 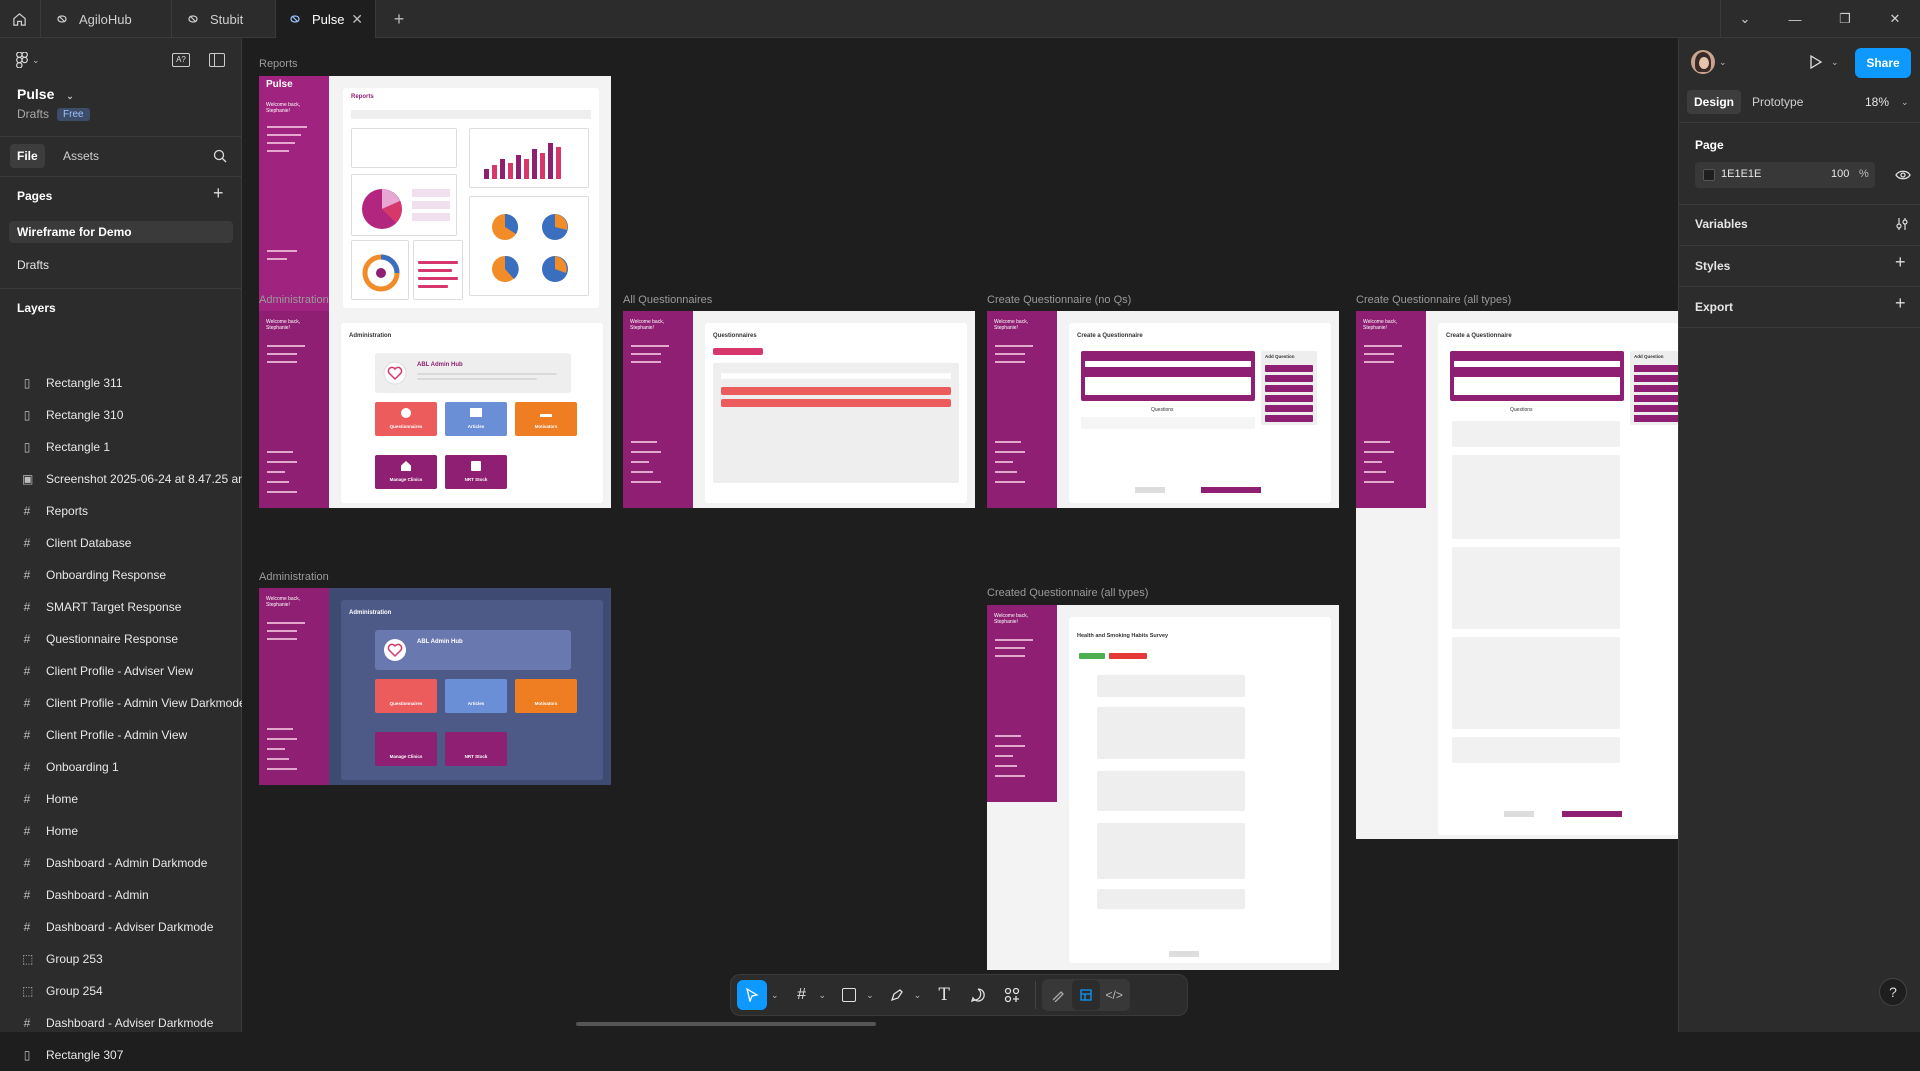 What do you see at coordinates (1168, 386) in the screenshot?
I see `description-input` at bounding box center [1168, 386].